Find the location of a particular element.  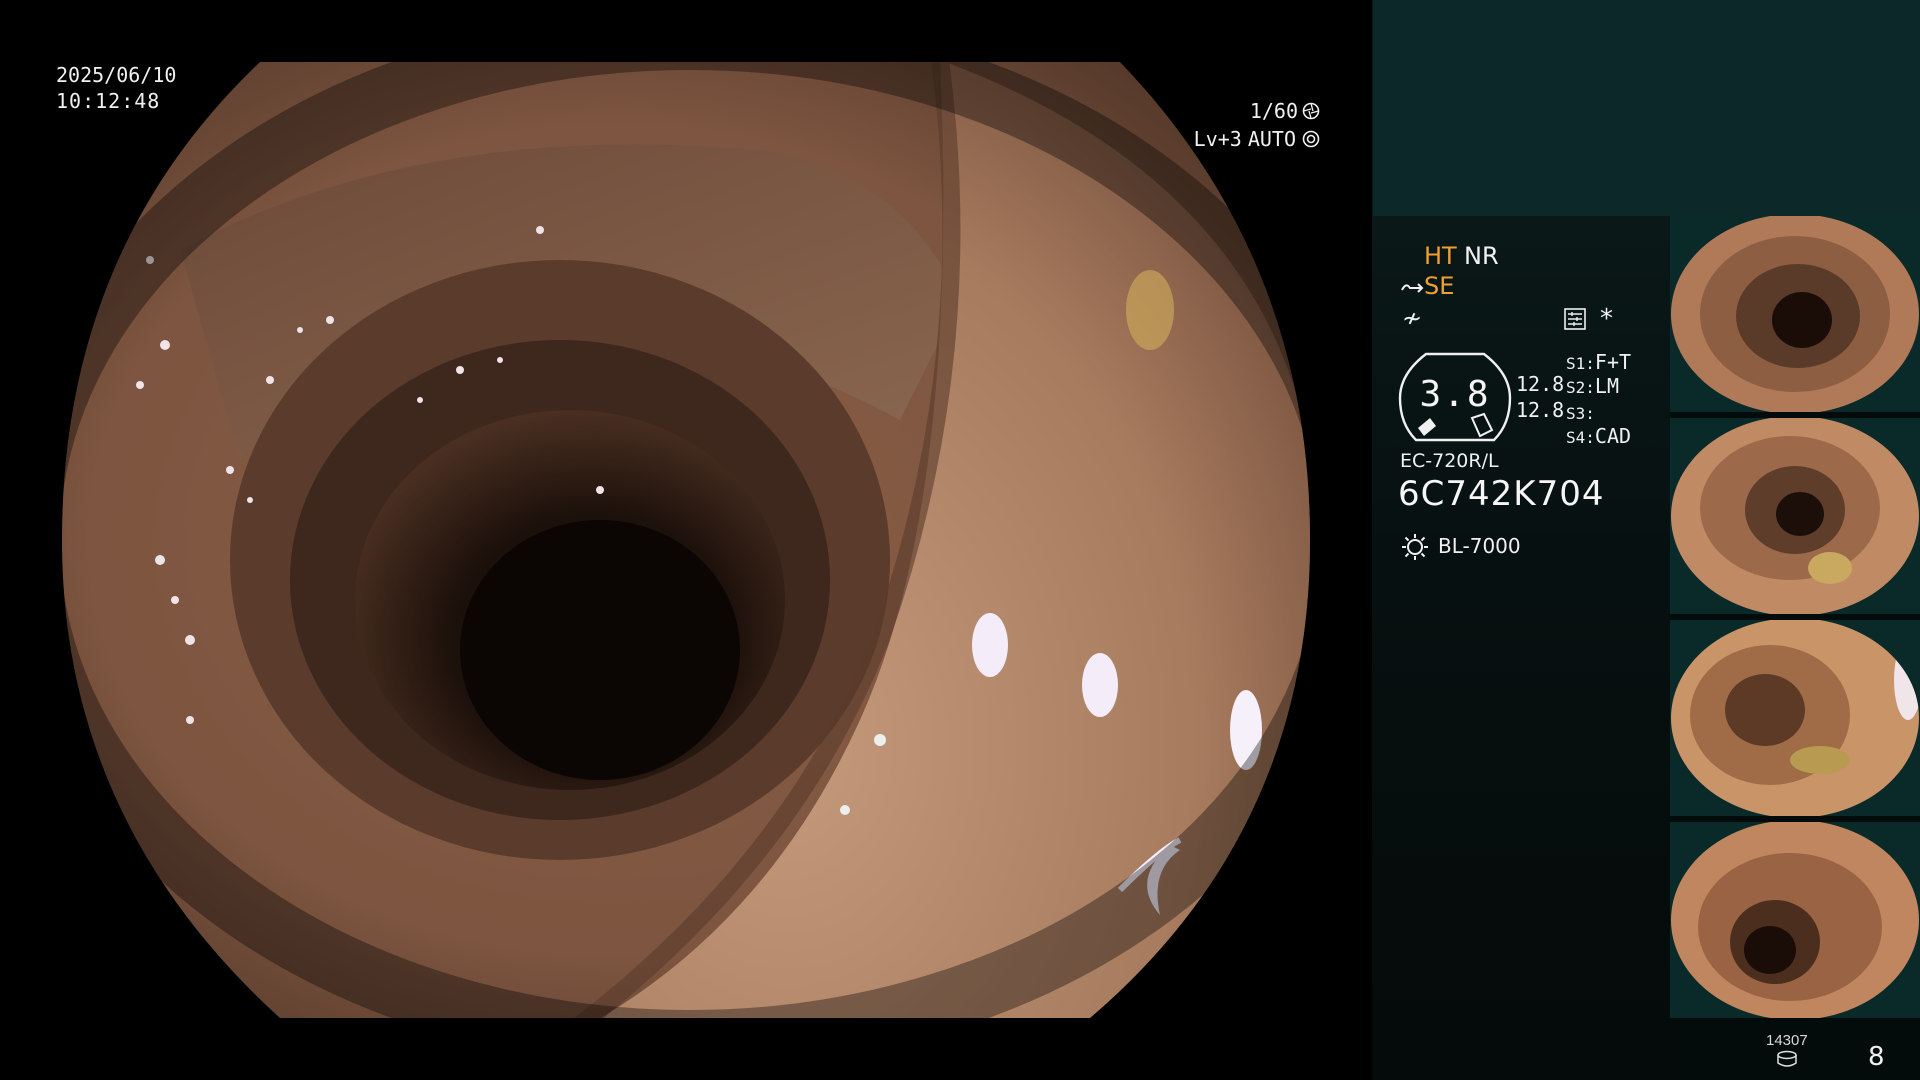

switch-s2-value: LM is located at coordinates (1606, 386).